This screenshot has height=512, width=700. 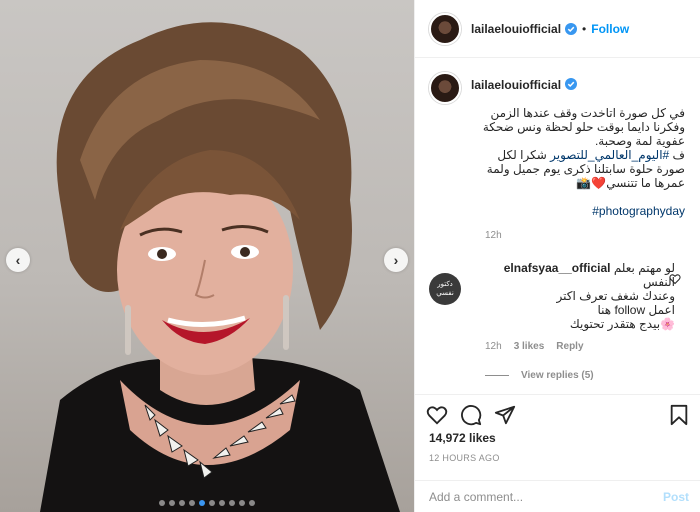 What do you see at coordinates (529, 346) in the screenshot?
I see `comment-likes: 3 likes` at bounding box center [529, 346].